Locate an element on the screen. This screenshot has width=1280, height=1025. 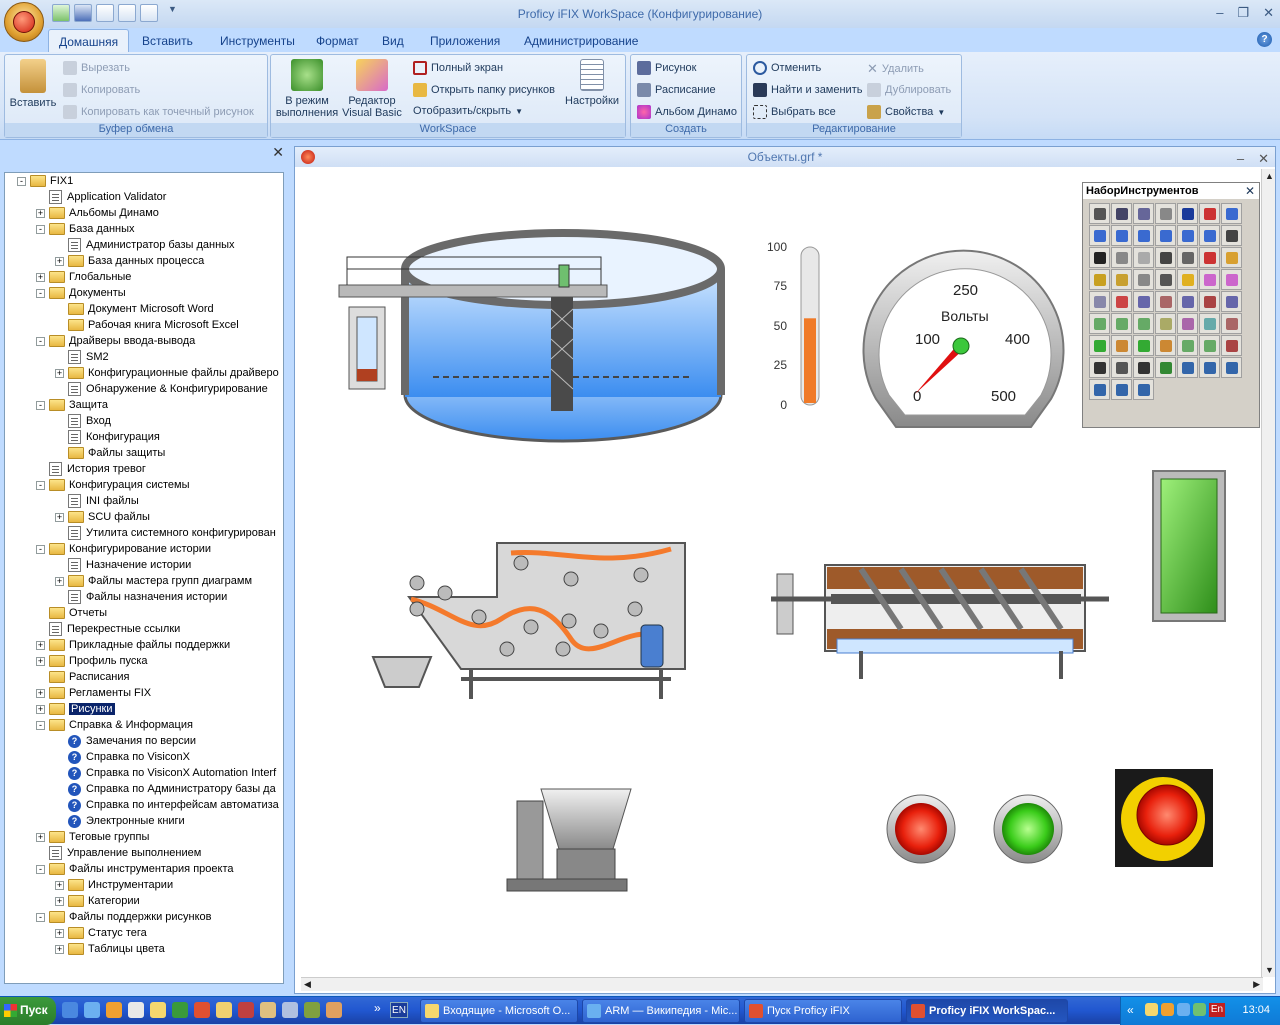
vb-editor-button: Редактор Visual Basic is located at coordinates (372, 89).